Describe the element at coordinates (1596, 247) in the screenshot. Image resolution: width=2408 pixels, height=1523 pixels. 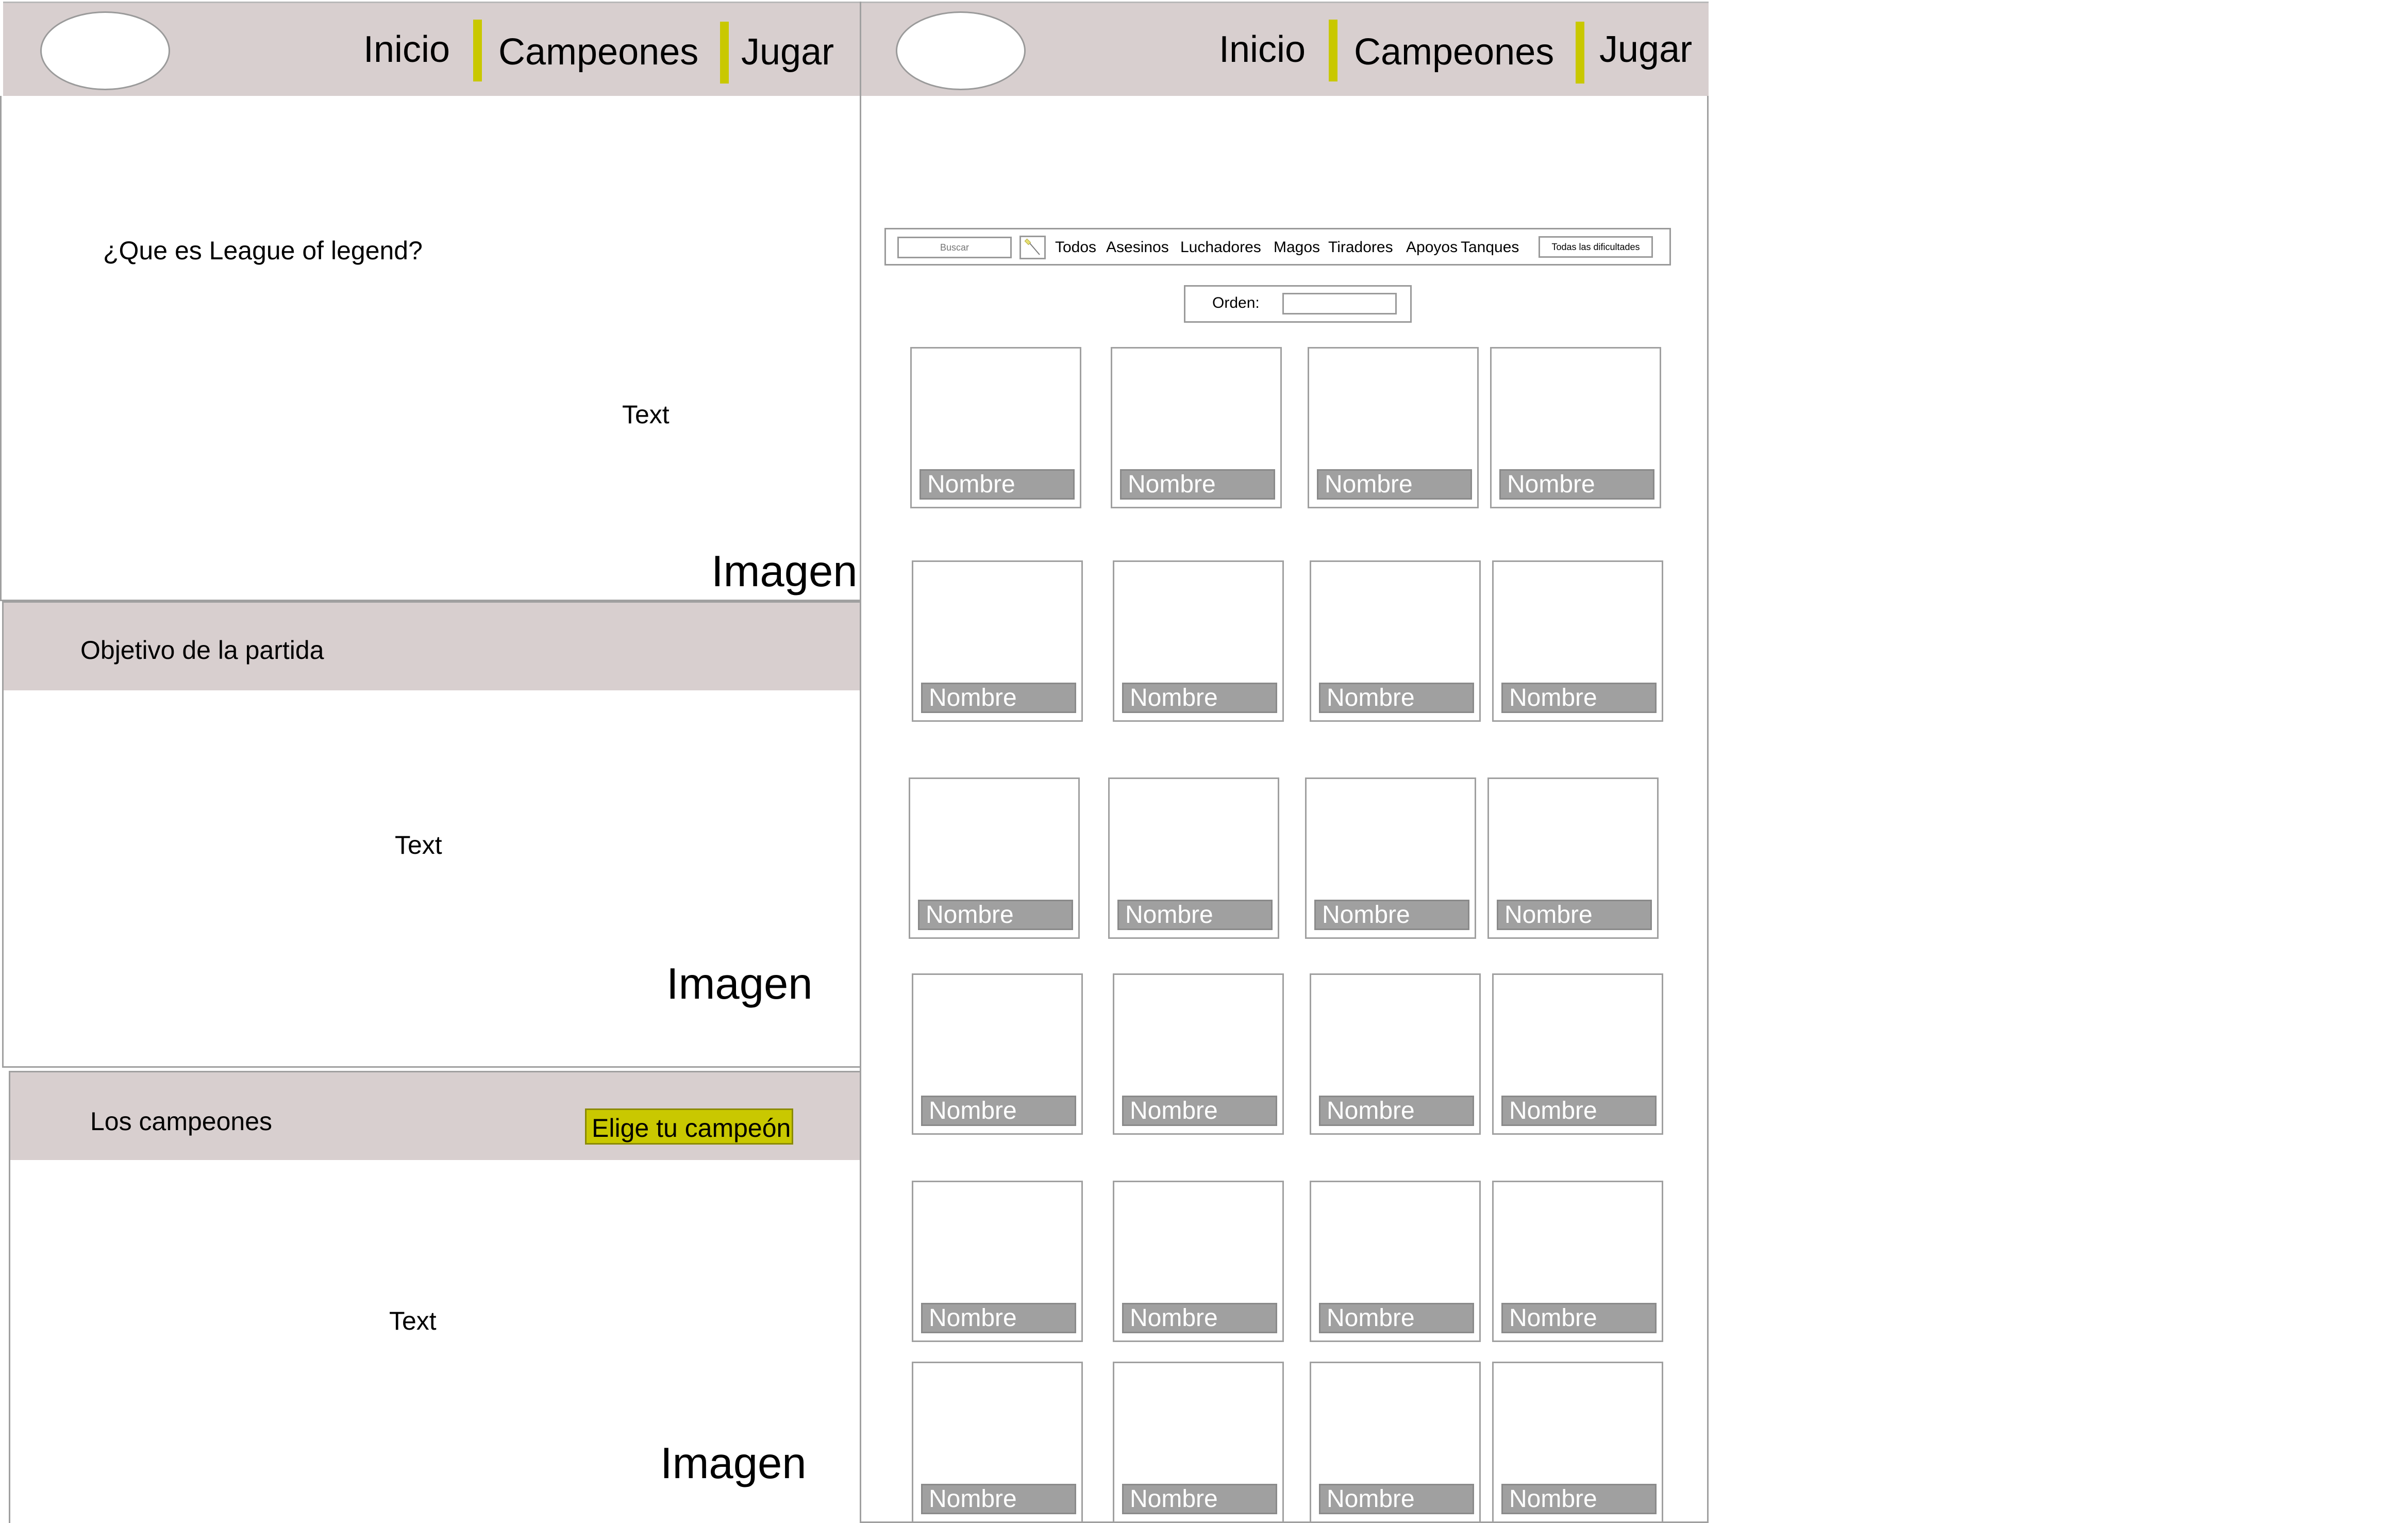
I see `difficulty-select: Todas las dificultades` at that location.